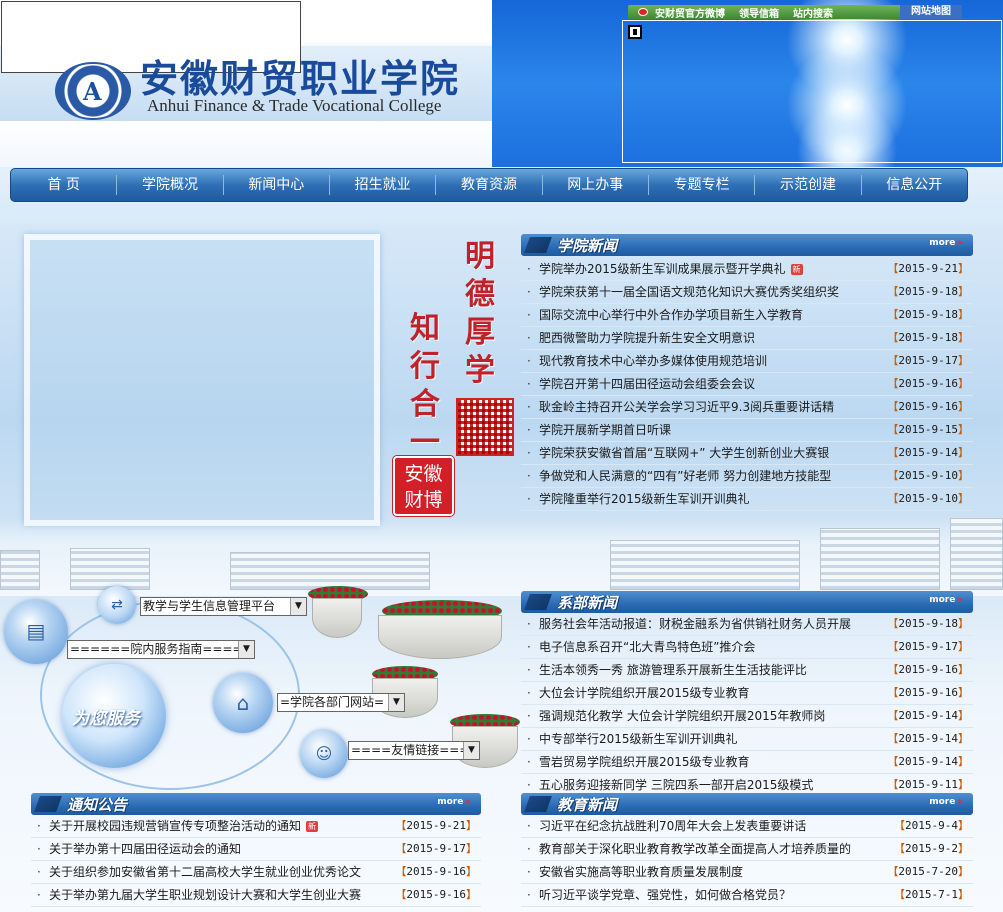  What do you see at coordinates (684, 453) in the screenshot?
I see `news-title: 学院荣获安徽省首届“互联网+” 大学生创新创业大赛银` at bounding box center [684, 453].